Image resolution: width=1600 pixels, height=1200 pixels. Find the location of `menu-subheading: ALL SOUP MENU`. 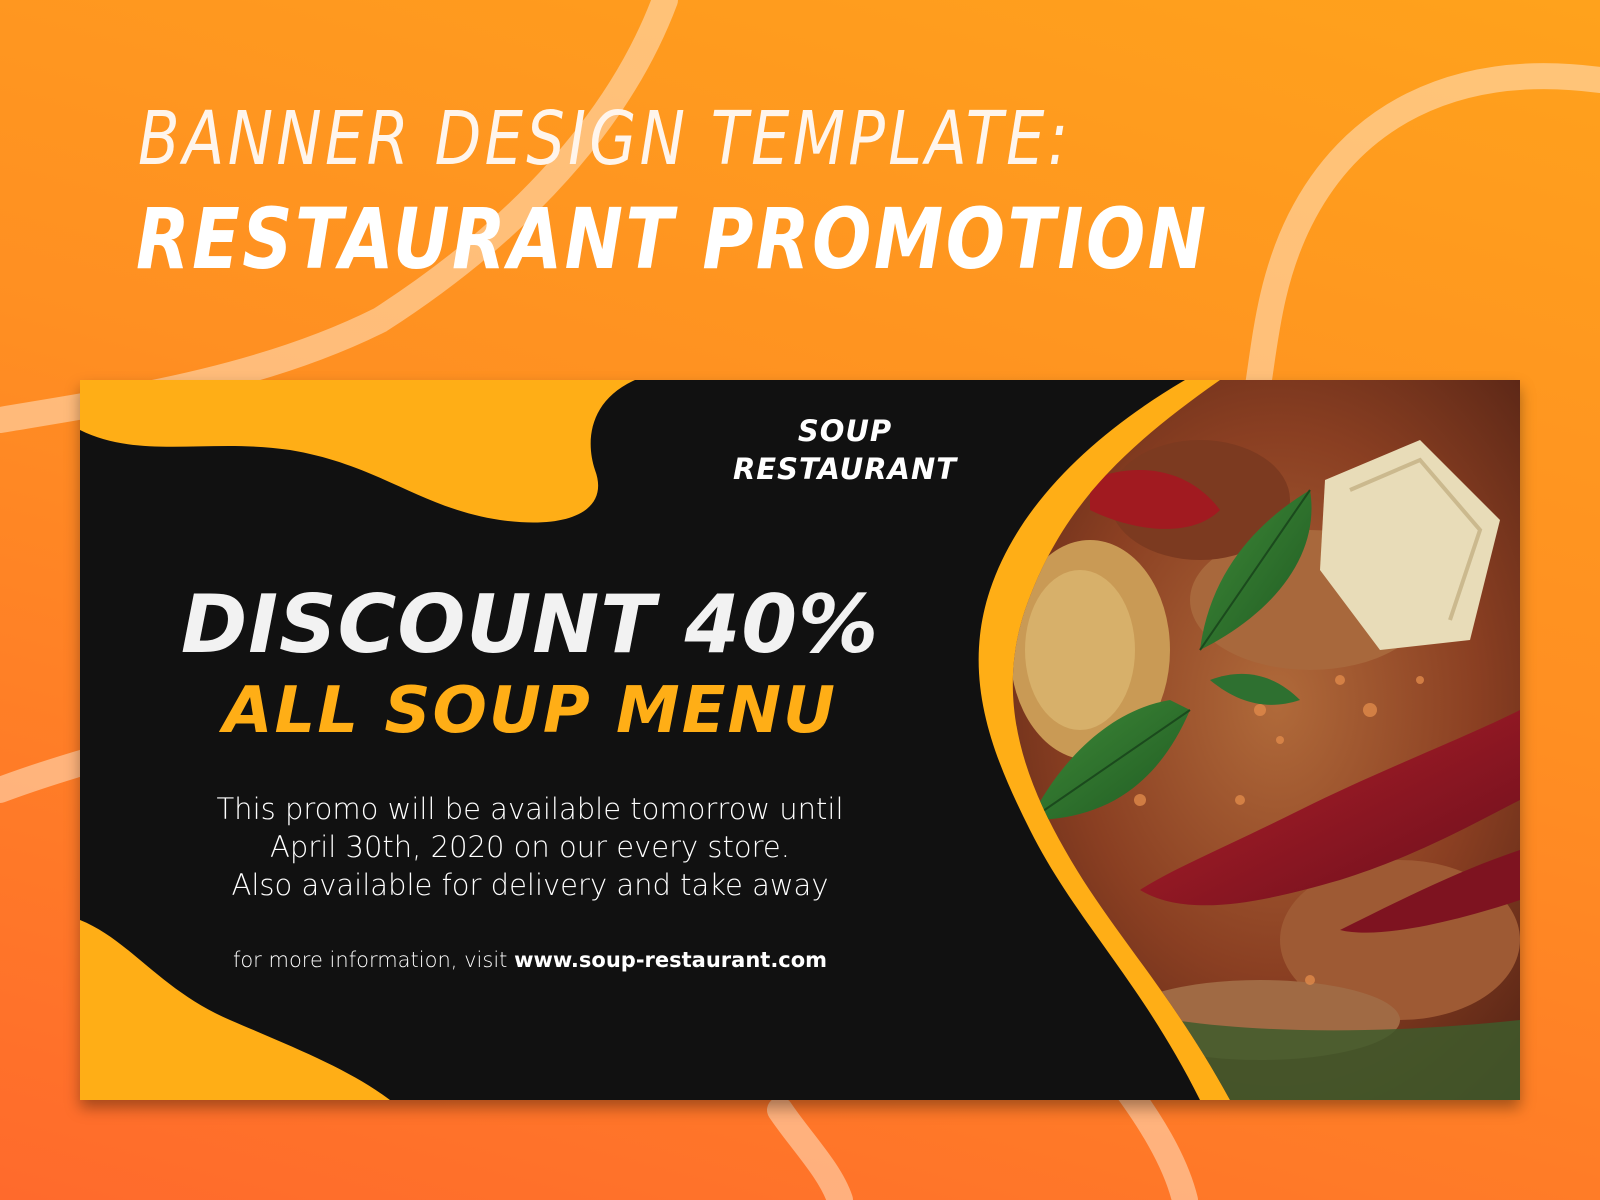

menu-subheading: ALL SOUP MENU is located at coordinates (530, 711).